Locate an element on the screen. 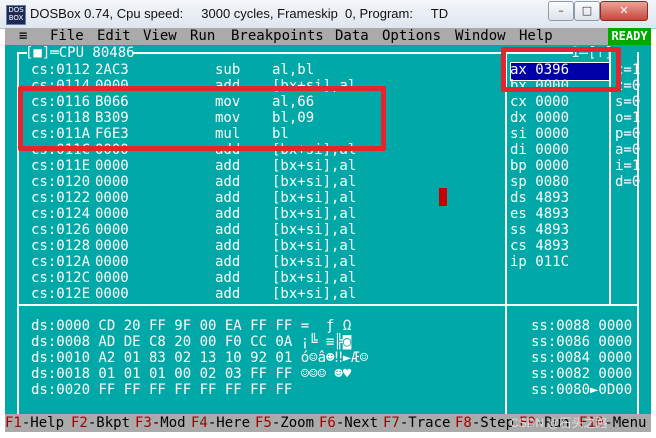 This screenshot has width=656, height=438. function-key-label: -Menu is located at coordinates (625, 423).